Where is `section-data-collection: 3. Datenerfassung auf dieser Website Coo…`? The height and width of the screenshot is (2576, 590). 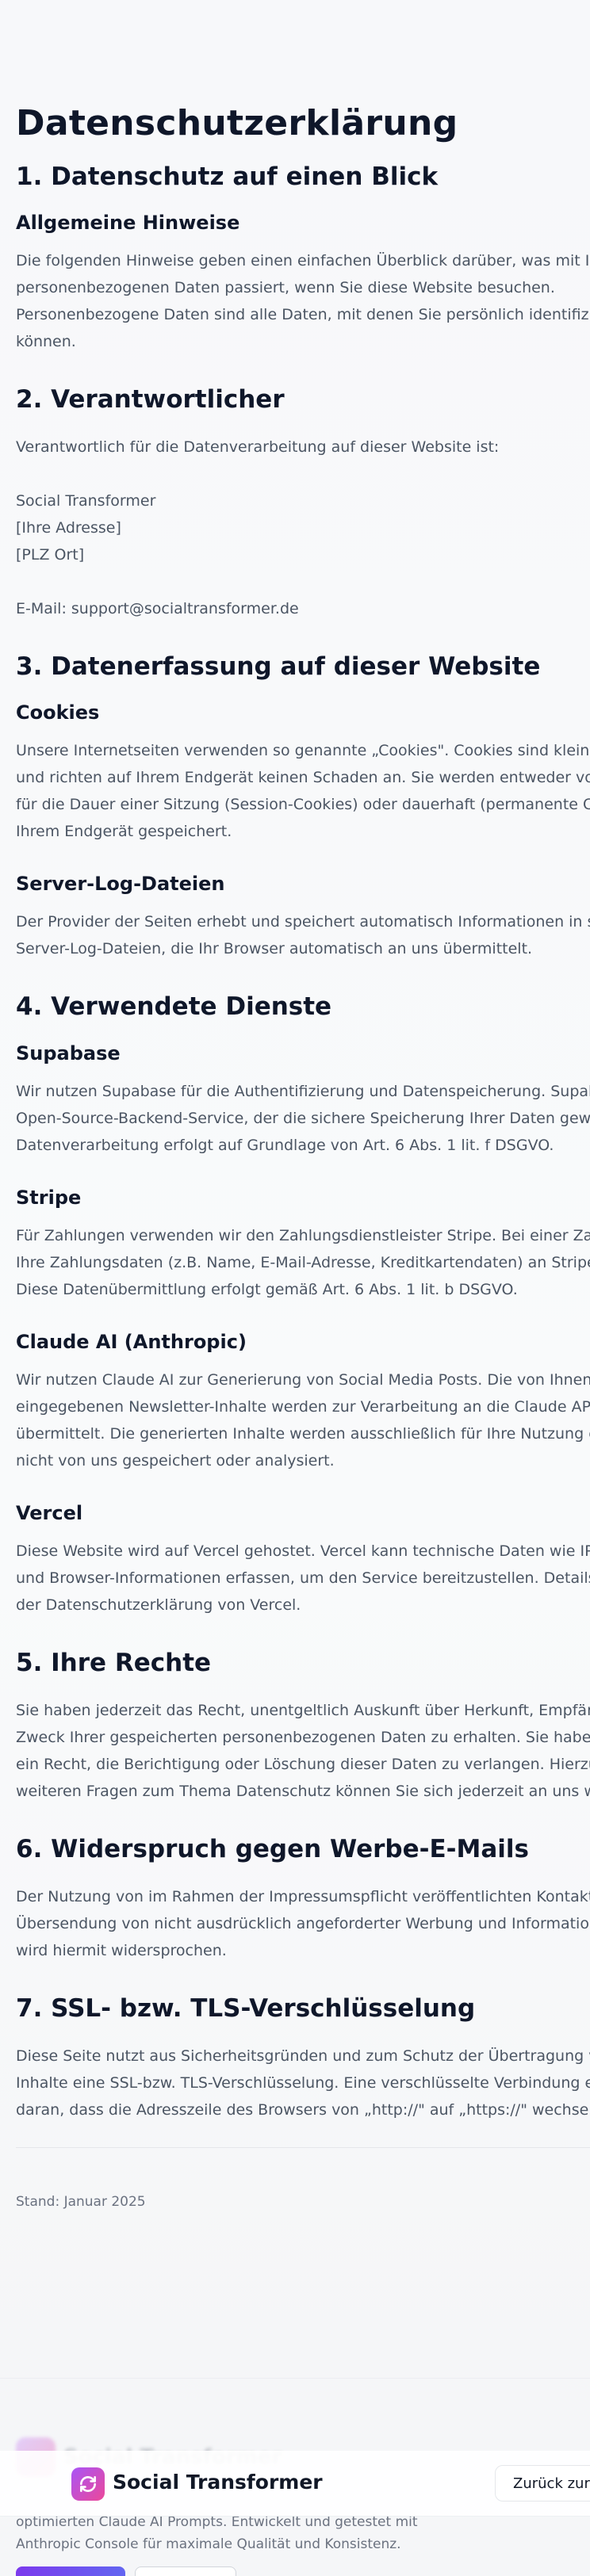 section-data-collection: 3. Datenerfassung auf dieser Website Coo… is located at coordinates (303, 807).